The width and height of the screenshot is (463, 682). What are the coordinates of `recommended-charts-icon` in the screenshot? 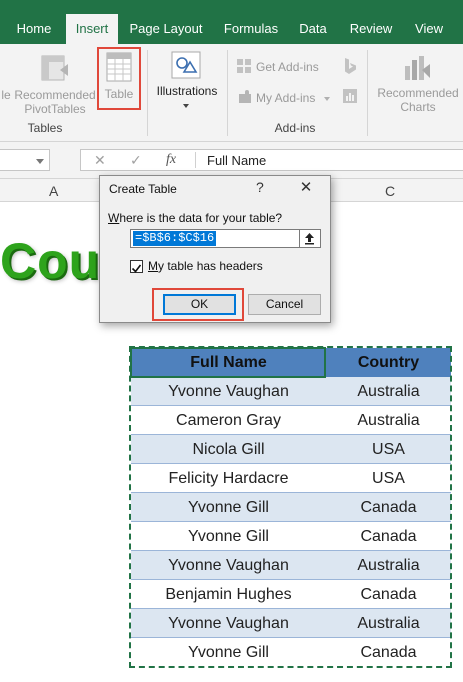 It's located at (417, 68).